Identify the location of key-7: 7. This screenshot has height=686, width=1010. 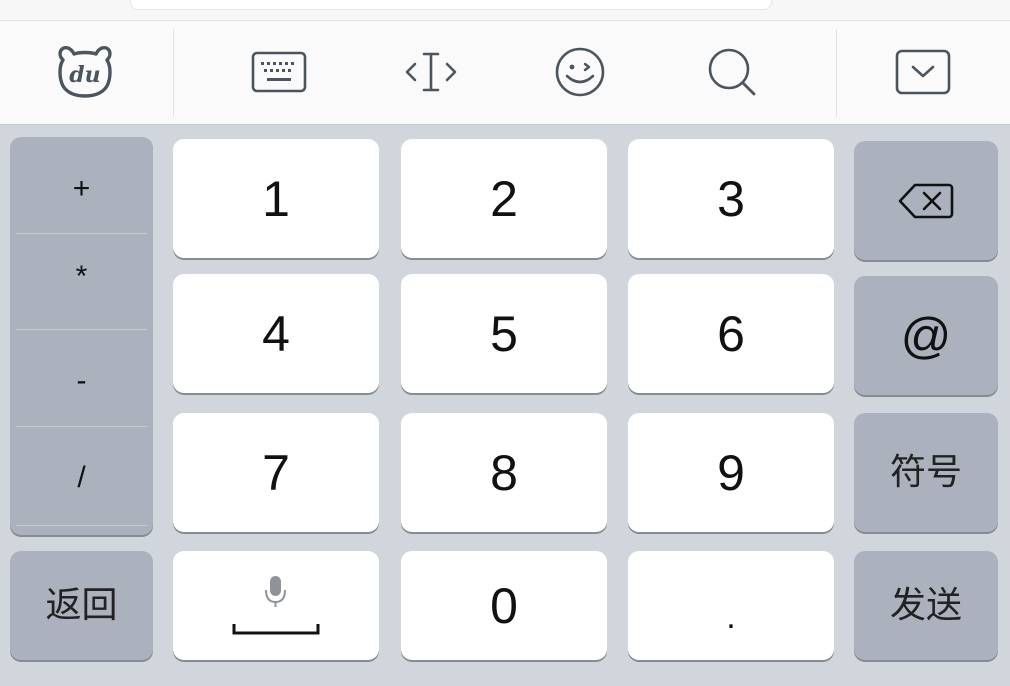
(276, 472).